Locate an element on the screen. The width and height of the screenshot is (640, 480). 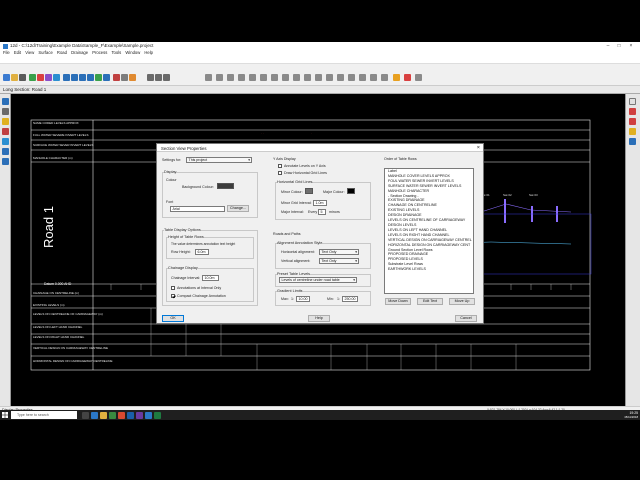
preset-levels-select: Levels of centreline under road table ▾ is located at coordinates (318, 280).